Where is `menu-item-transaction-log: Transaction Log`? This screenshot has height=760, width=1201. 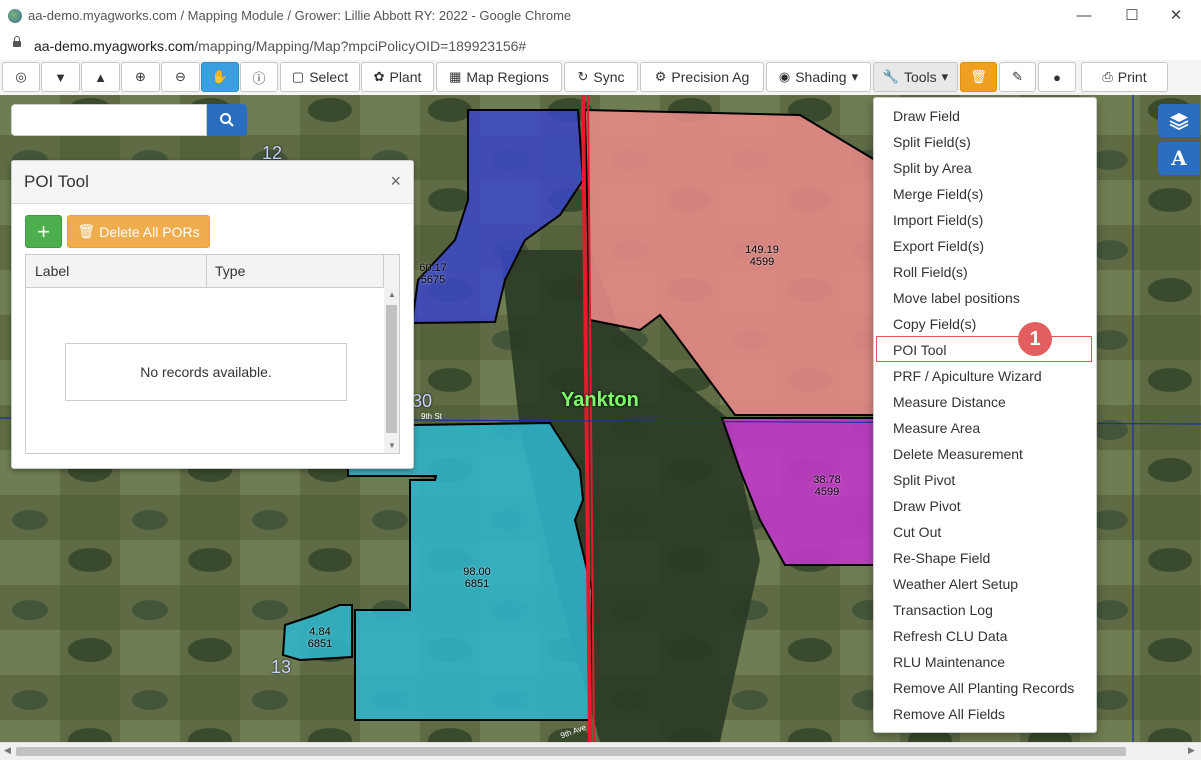
menu-item-transaction-log: Transaction Log is located at coordinates (943, 610).